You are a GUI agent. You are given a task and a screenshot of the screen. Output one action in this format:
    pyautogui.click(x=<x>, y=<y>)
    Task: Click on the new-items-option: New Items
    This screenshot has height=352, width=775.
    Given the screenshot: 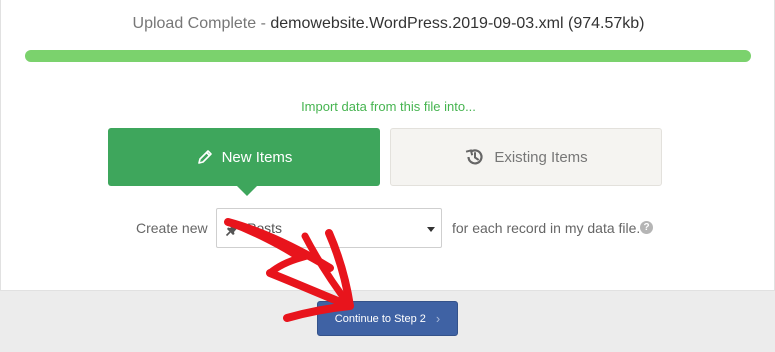 What is the action you would take?
    pyautogui.click(x=244, y=162)
    